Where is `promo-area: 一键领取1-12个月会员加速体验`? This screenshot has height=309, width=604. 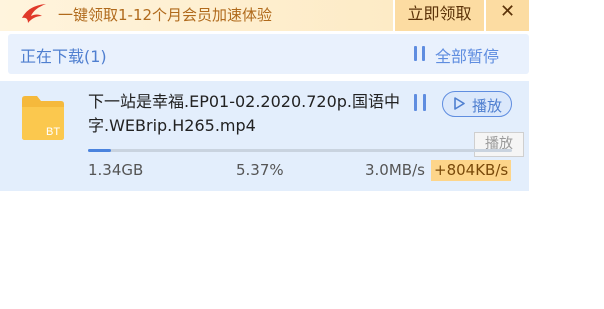 promo-area: 一键领取1-12个月会员加速体验 is located at coordinates (196, 15).